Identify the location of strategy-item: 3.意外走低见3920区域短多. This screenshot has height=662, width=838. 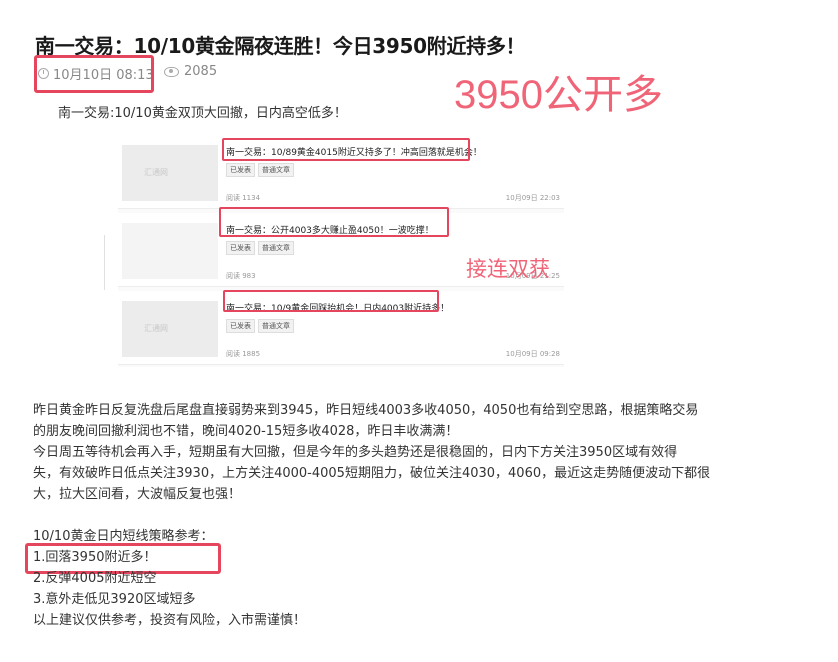
(114, 599).